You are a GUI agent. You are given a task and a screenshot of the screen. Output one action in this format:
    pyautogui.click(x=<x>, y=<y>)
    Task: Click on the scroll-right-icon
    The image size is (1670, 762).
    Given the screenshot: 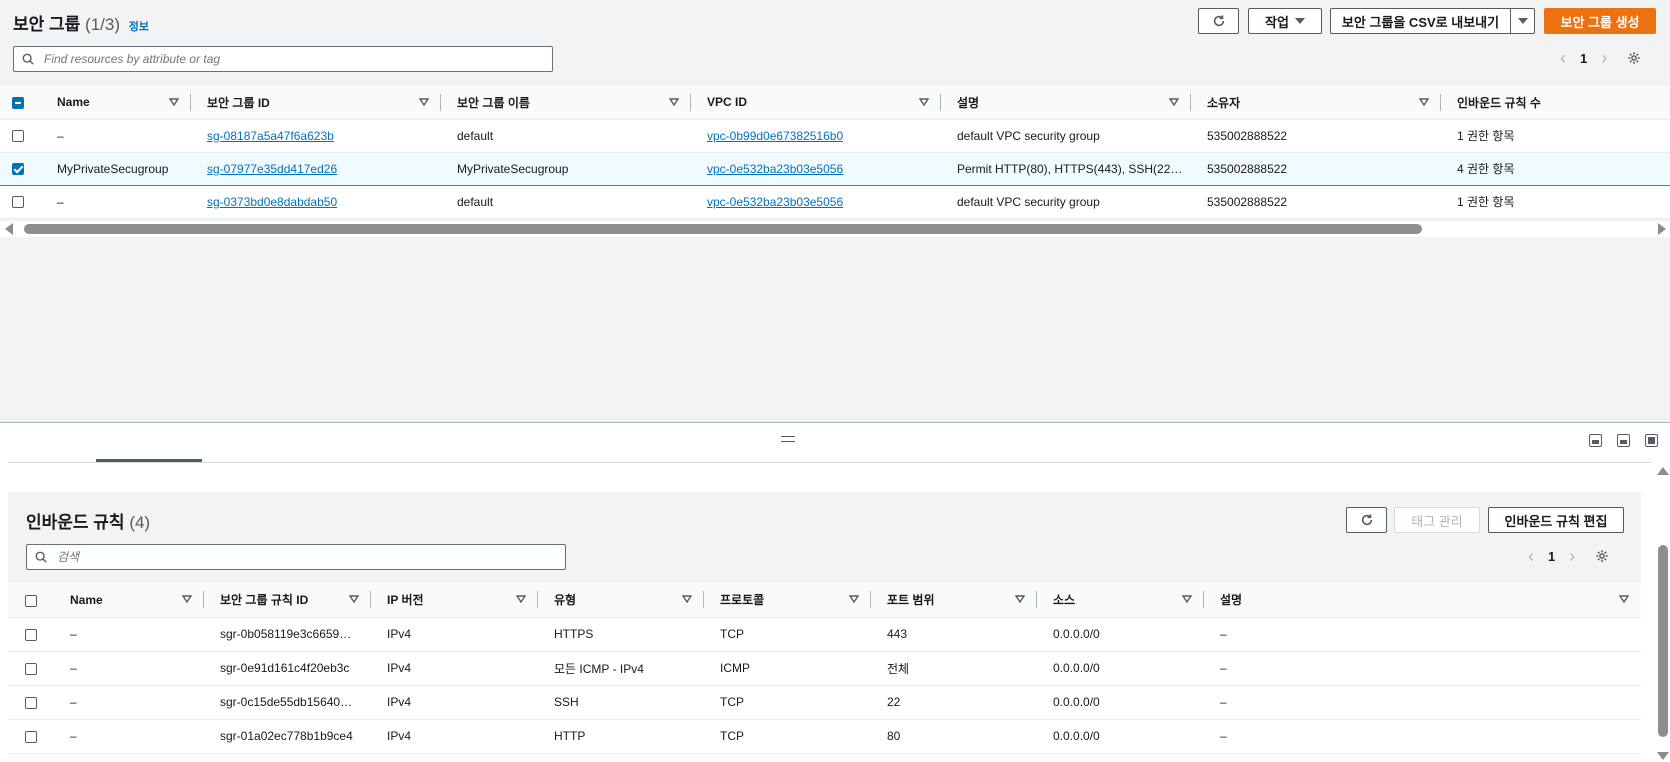 What is the action you would take?
    pyautogui.click(x=1662, y=229)
    